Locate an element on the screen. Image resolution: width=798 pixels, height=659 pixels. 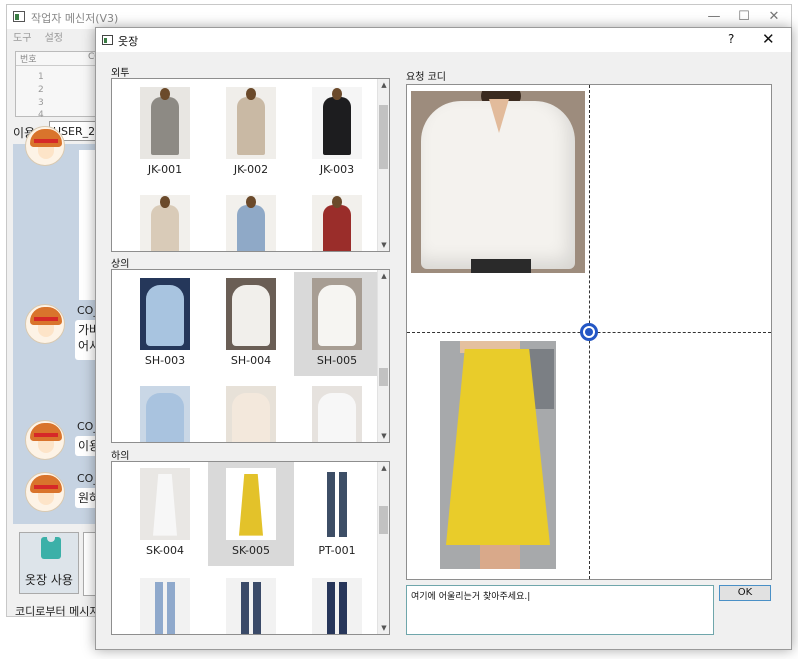
clothing-item: SH-005 is located at coordinates (337, 324).